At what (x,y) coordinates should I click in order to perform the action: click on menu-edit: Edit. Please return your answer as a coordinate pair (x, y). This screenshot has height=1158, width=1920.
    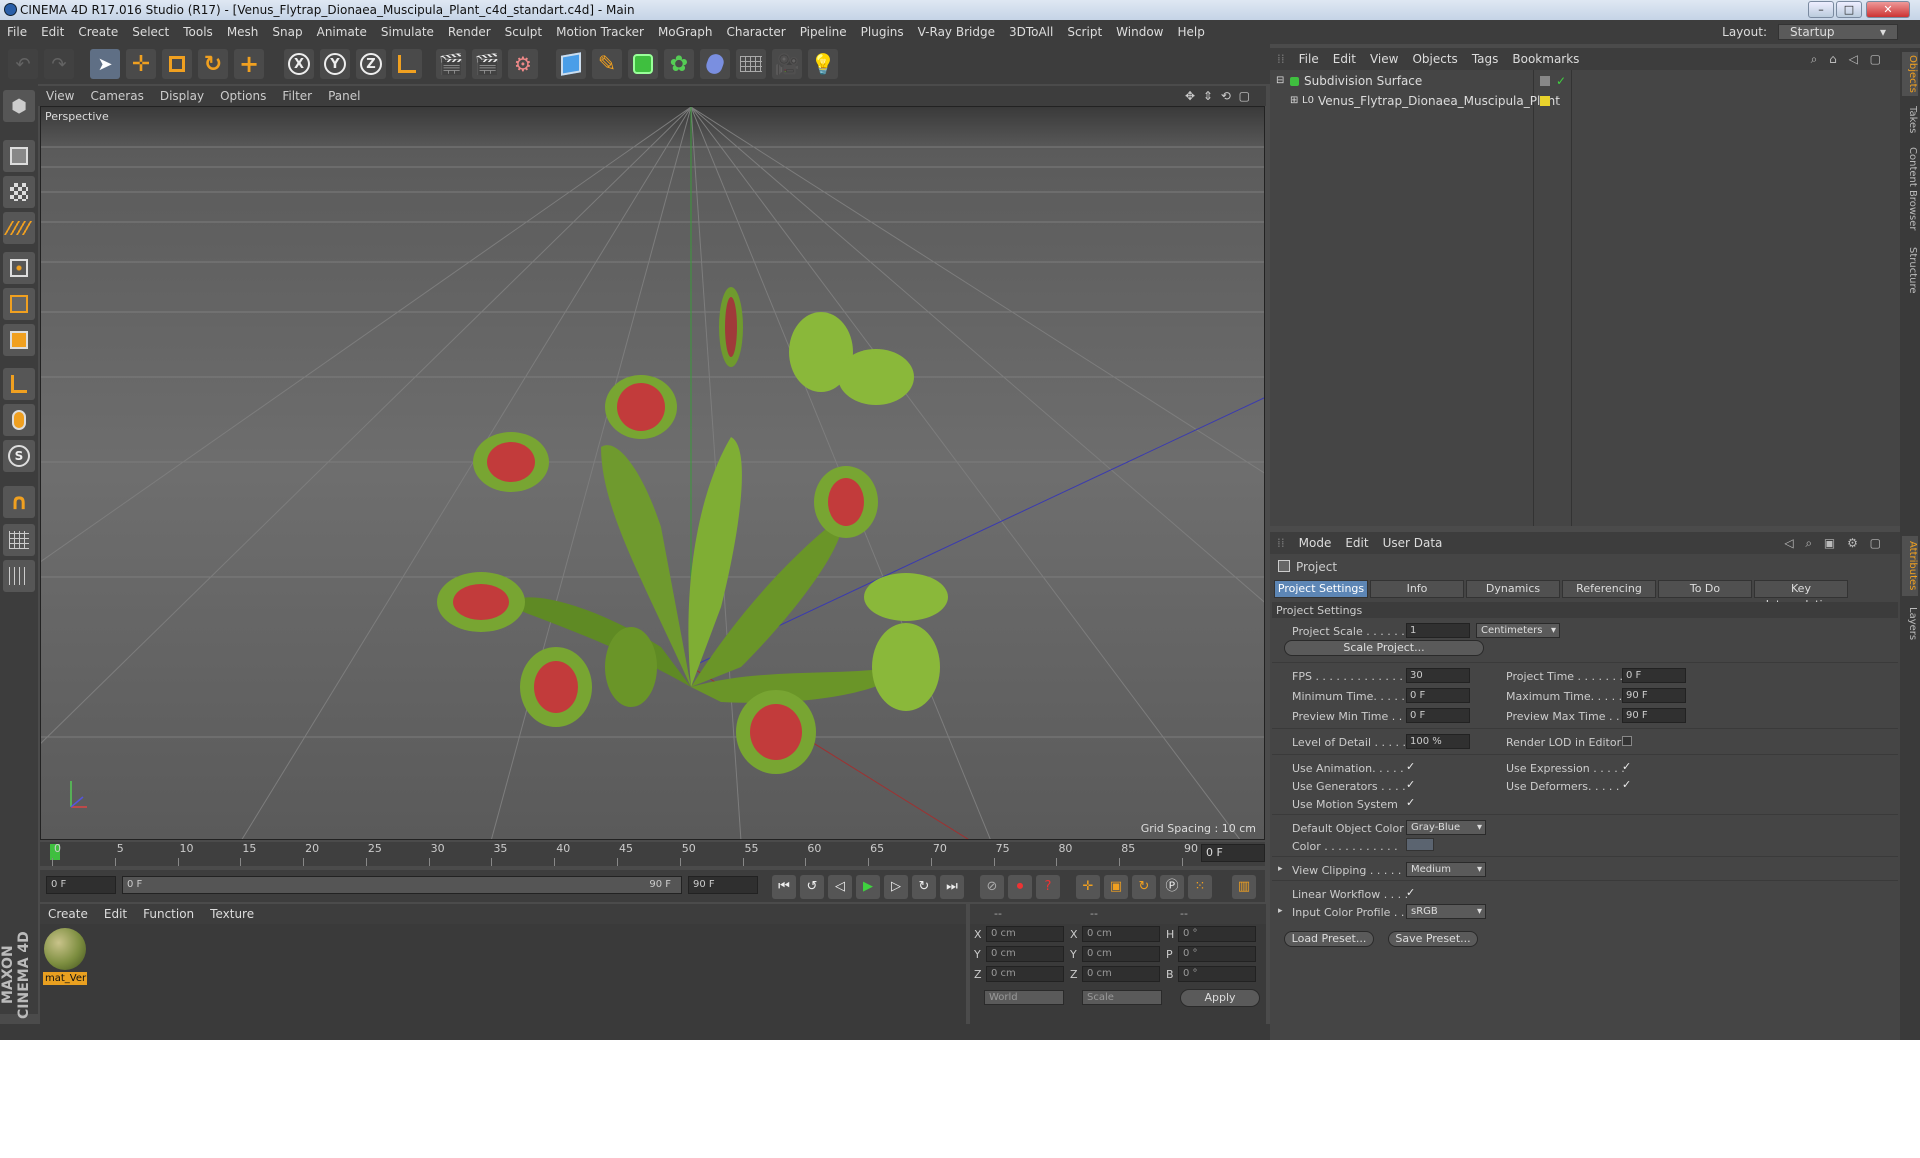
    Looking at the image, I should click on (52, 32).